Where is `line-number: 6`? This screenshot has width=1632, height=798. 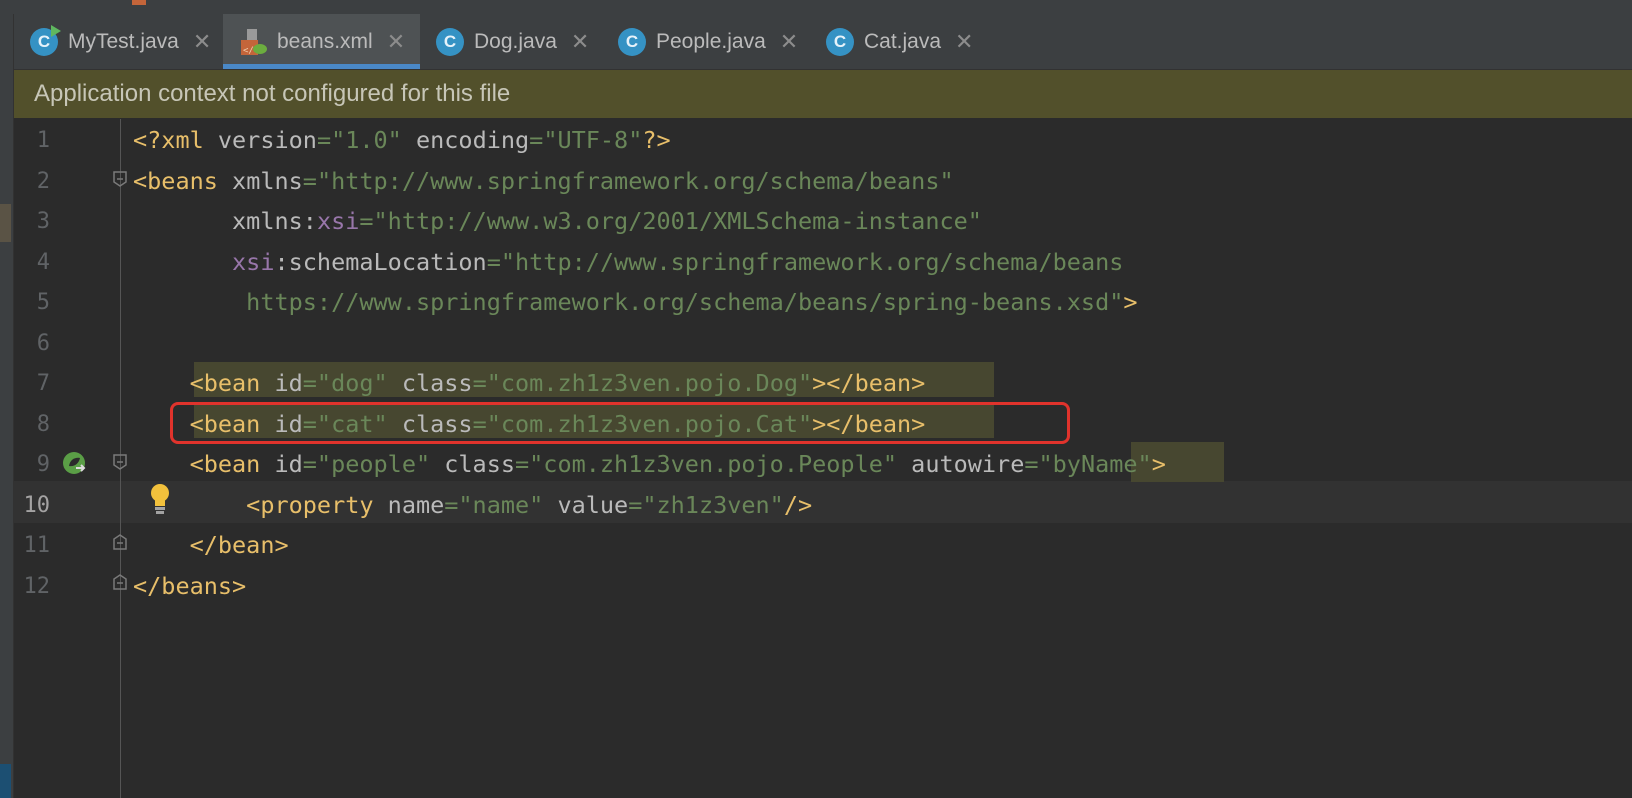
line-number: 6 is located at coordinates (32, 343).